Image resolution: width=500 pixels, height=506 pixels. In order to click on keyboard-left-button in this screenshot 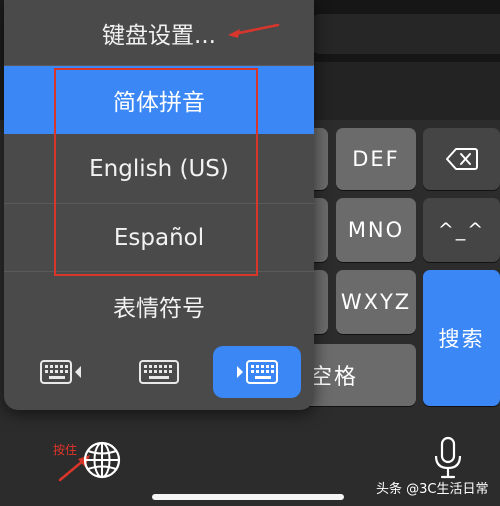, I will do `click(61, 372)`.